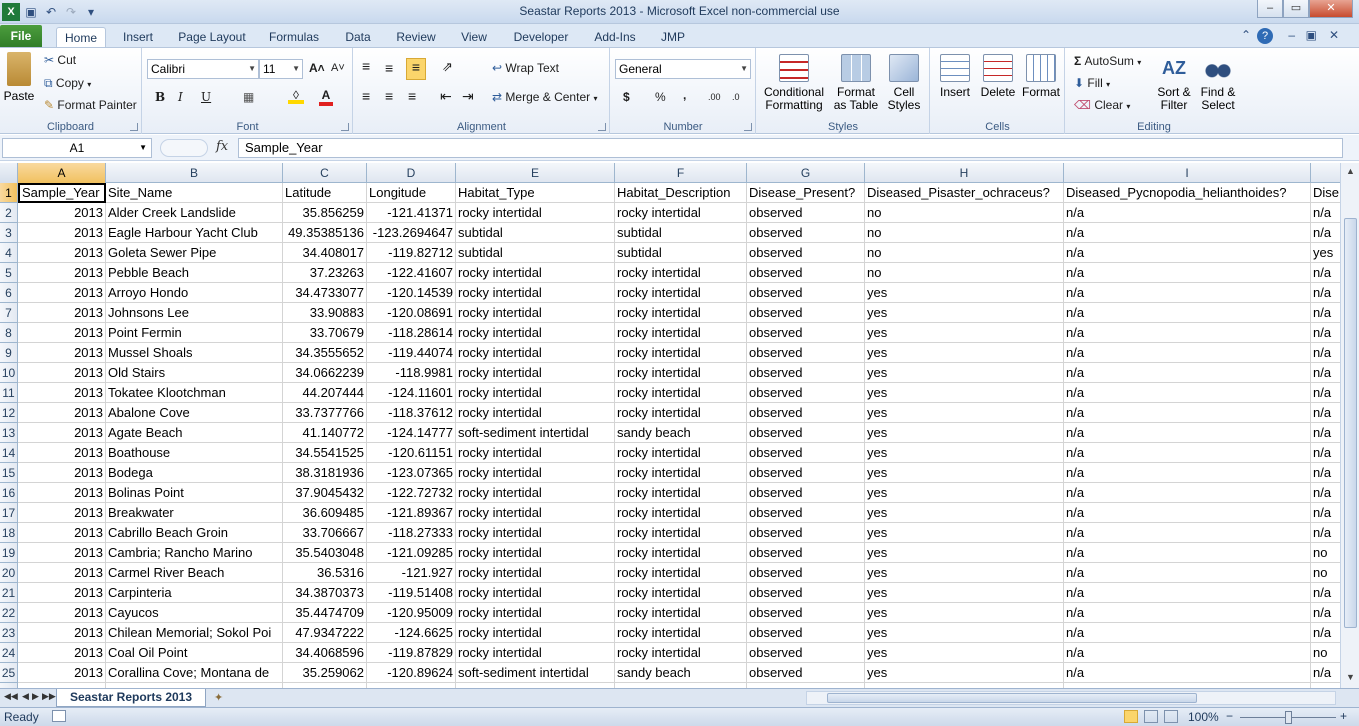 The height and width of the screenshot is (726, 1359). What do you see at coordinates (194, 173) in the screenshot?
I see `column-header-b: B` at bounding box center [194, 173].